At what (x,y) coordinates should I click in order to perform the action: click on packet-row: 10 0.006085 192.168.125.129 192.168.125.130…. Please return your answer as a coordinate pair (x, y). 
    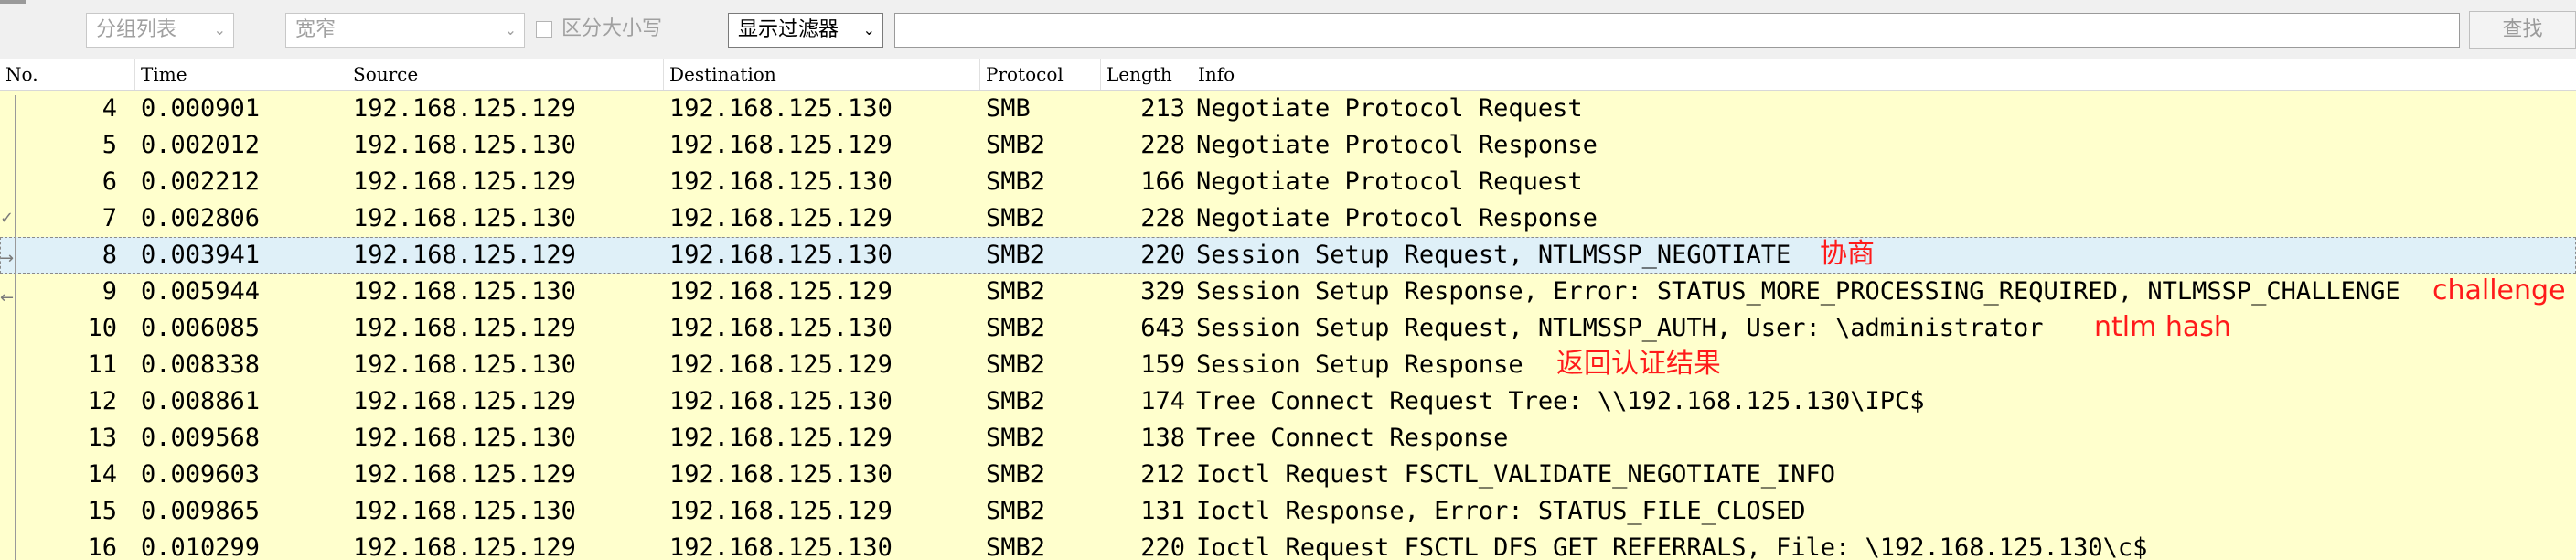
    Looking at the image, I should click on (1288, 328).